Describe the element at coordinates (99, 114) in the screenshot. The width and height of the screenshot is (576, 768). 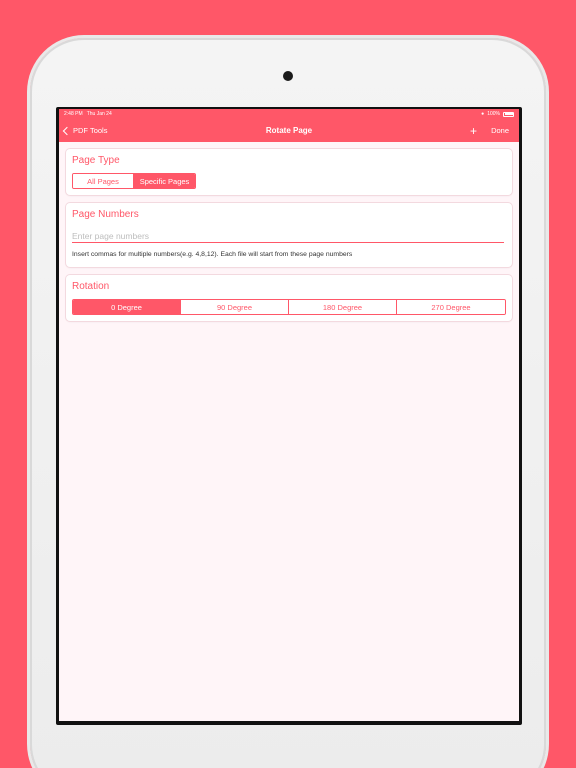
I see `status-date: Thu Jan 24` at that location.